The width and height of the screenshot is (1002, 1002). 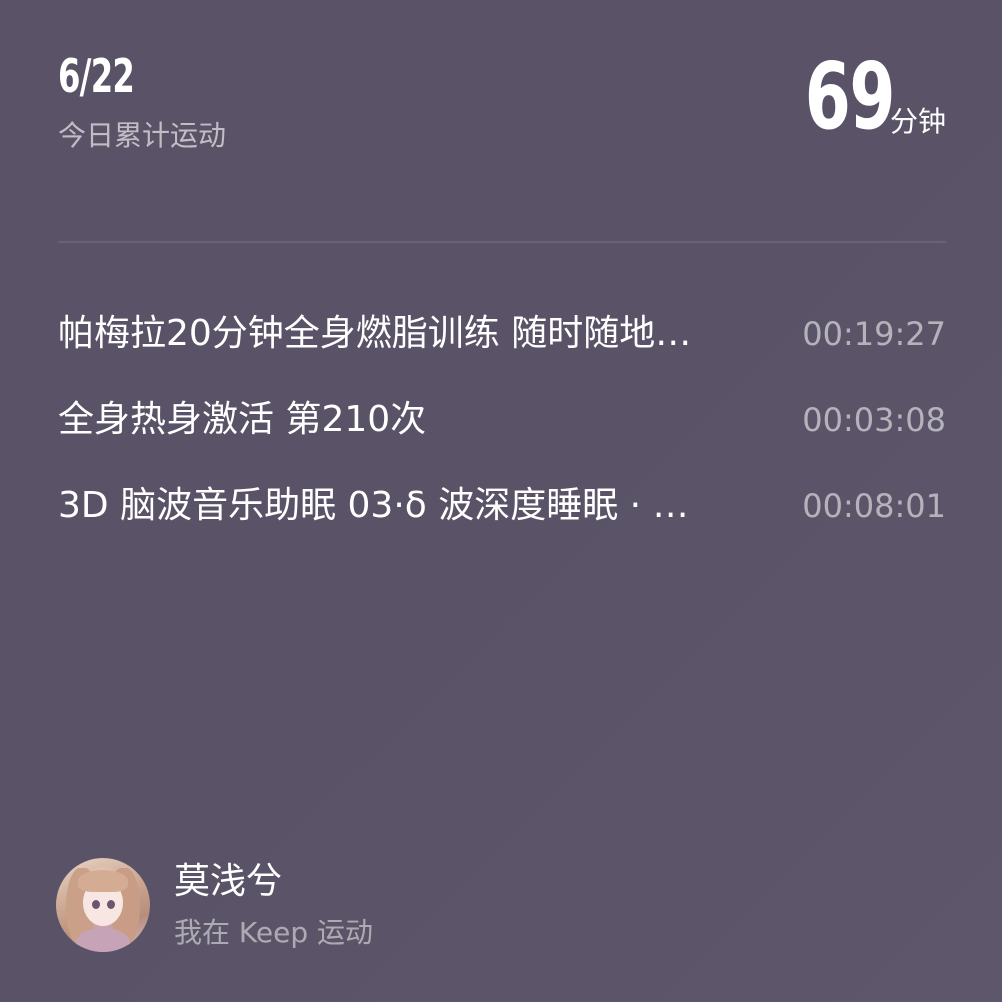 What do you see at coordinates (96, 76) in the screenshot?
I see `date-label: 6/22` at bounding box center [96, 76].